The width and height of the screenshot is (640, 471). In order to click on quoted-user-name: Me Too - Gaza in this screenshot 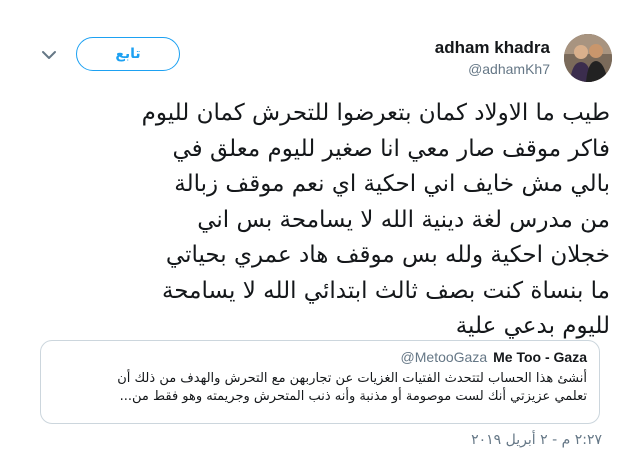, I will do `click(540, 357)`.